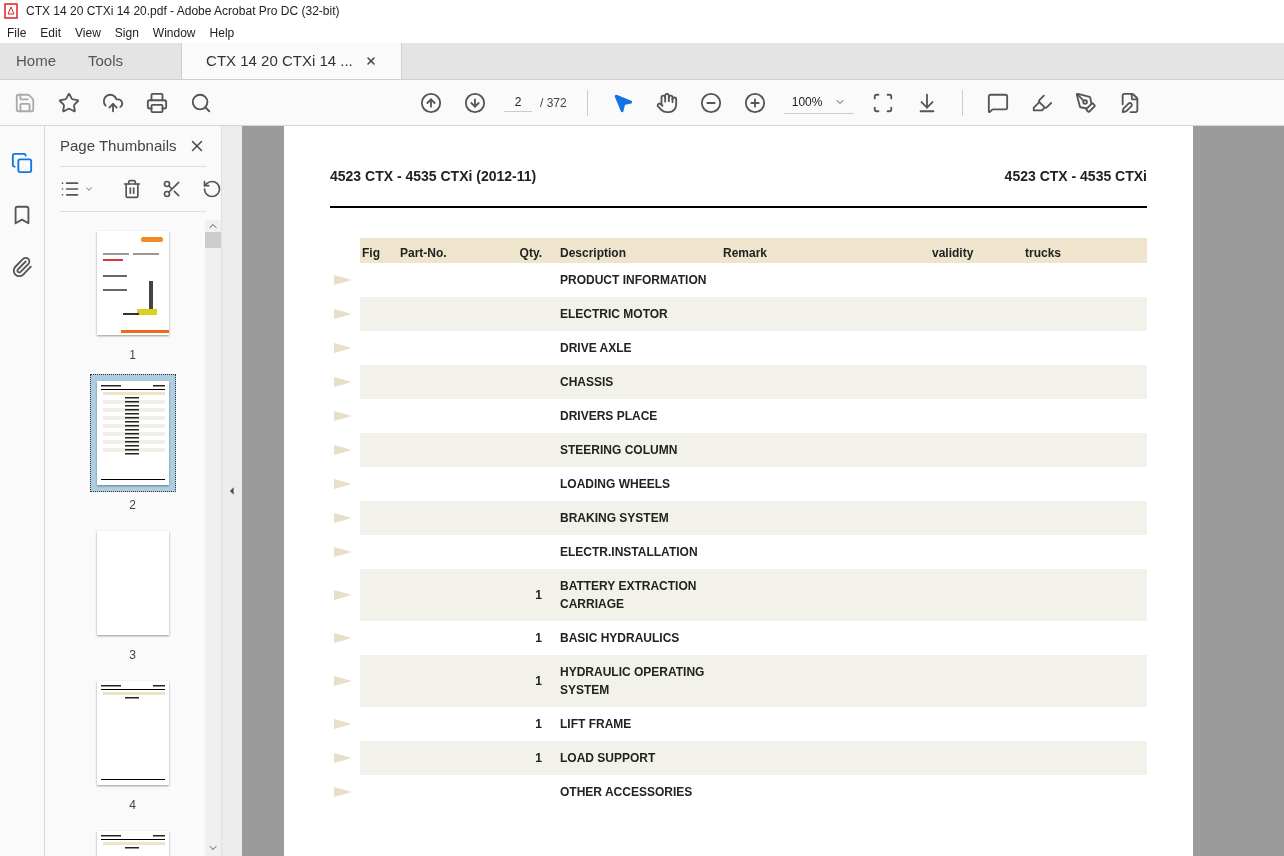  What do you see at coordinates (587, 382) in the screenshot?
I see `table-cell-text: CHASSIS` at bounding box center [587, 382].